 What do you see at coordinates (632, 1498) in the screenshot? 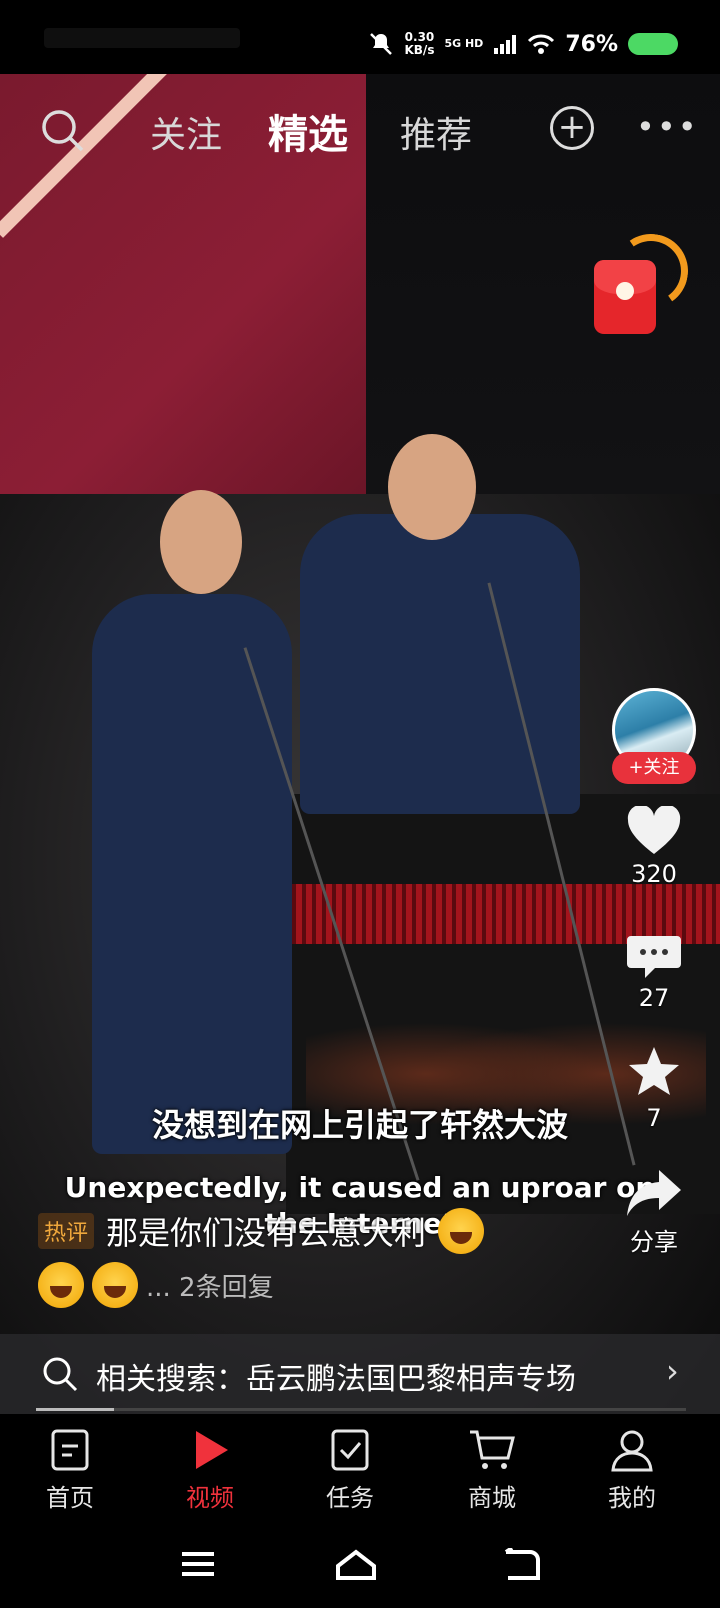
I see `nav-me-label: 我的` at bounding box center [632, 1498].